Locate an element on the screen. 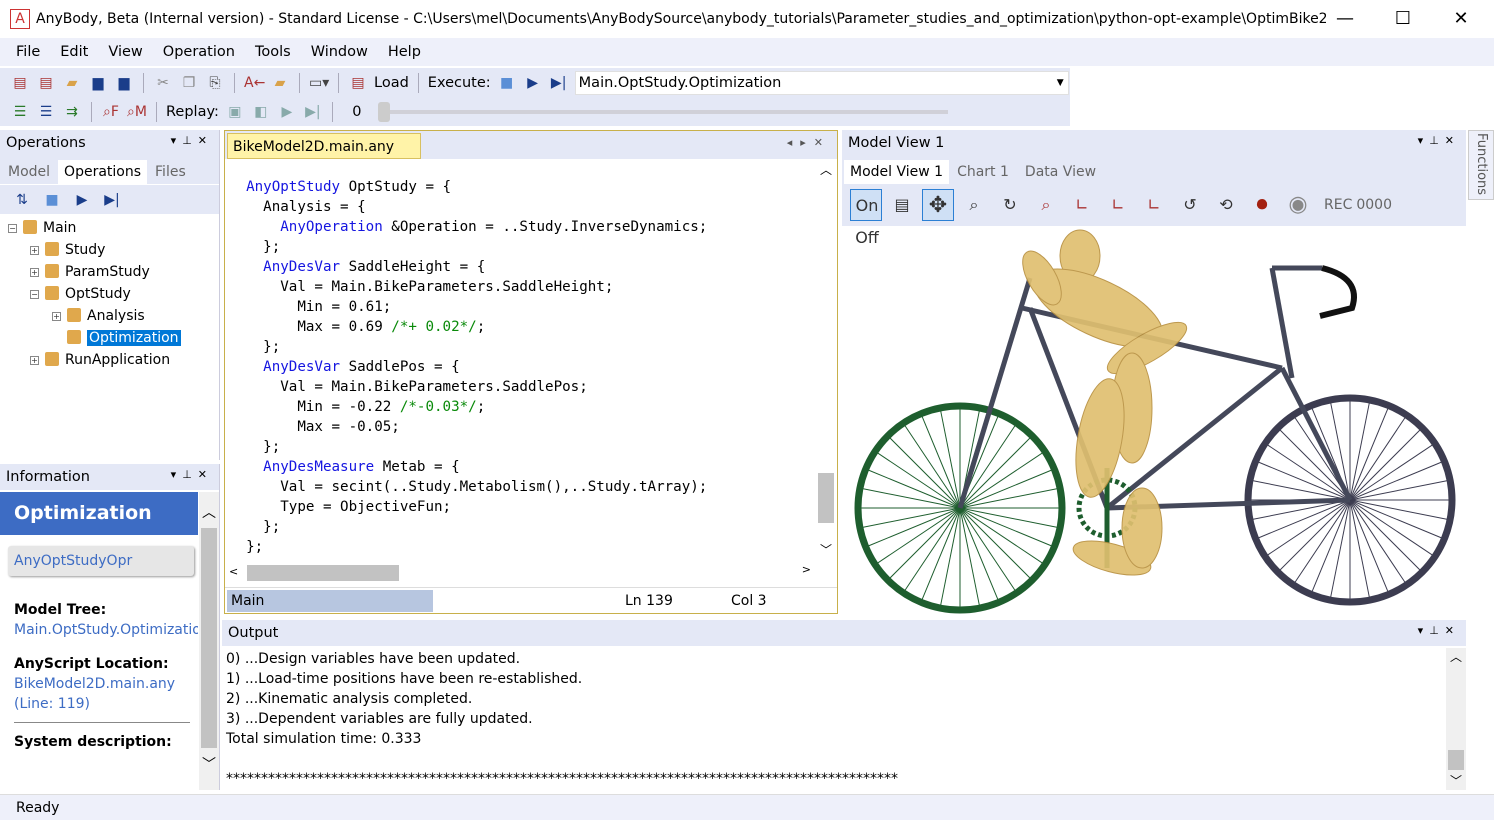  functions-side-tab: Functions is located at coordinates (1481, 165).